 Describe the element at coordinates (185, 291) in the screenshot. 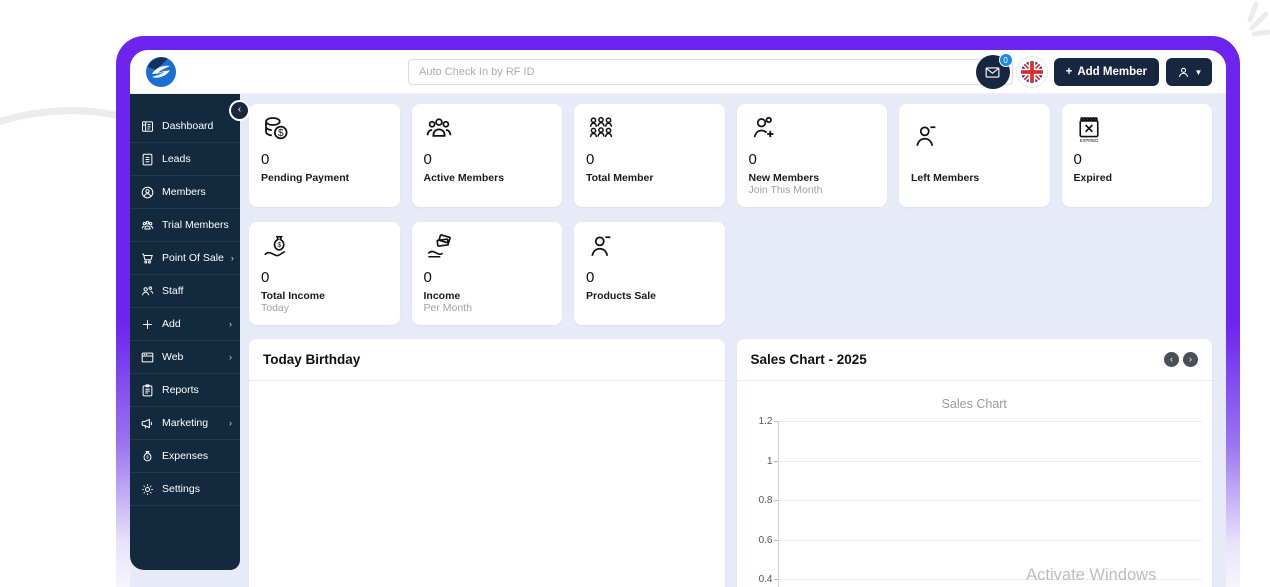

I see `sidebar-item-staff: Staff` at that location.